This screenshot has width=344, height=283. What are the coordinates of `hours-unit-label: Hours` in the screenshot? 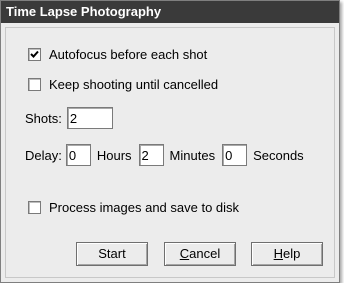 It's located at (114, 155).